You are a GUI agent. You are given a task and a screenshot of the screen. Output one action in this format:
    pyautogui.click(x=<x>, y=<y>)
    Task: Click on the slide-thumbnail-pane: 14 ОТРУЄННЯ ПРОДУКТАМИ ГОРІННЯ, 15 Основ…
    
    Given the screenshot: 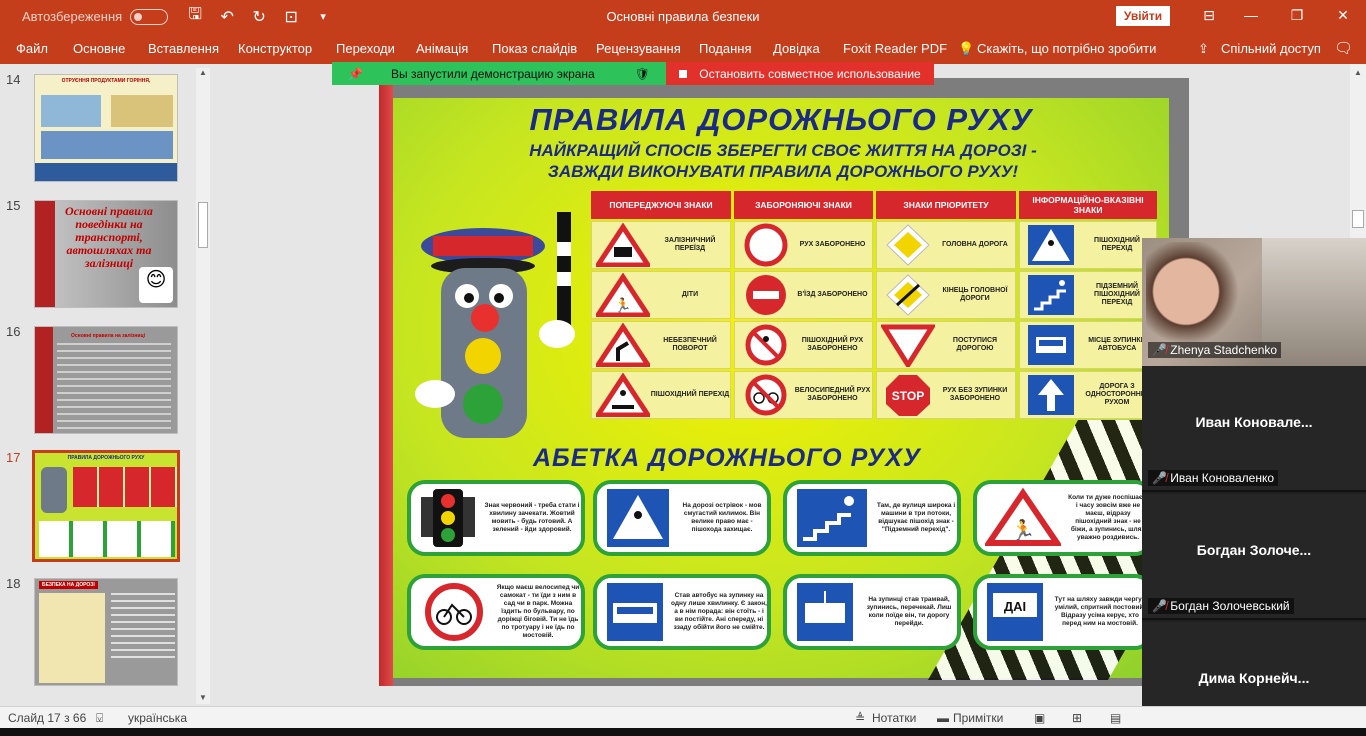 What is the action you would take?
    pyautogui.click(x=107, y=385)
    